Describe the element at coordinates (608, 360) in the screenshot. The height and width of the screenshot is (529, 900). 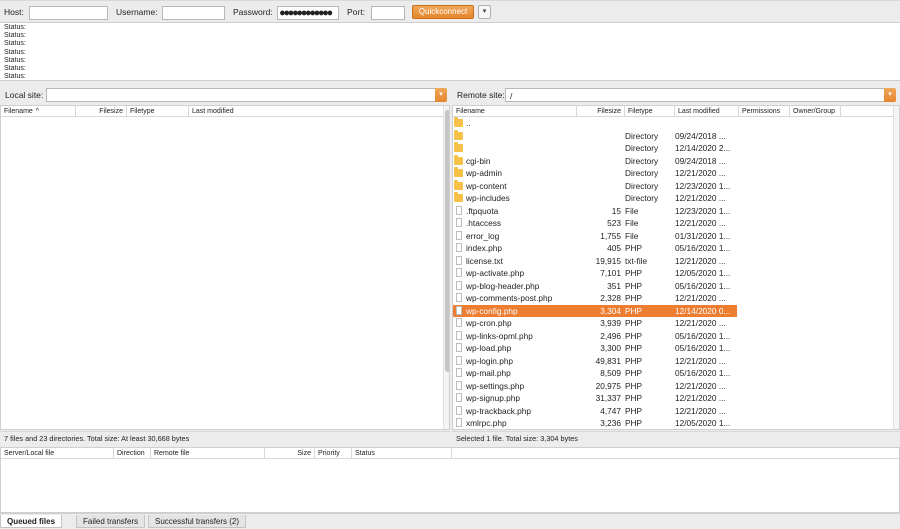
I see `file-size: 49,831` at that location.